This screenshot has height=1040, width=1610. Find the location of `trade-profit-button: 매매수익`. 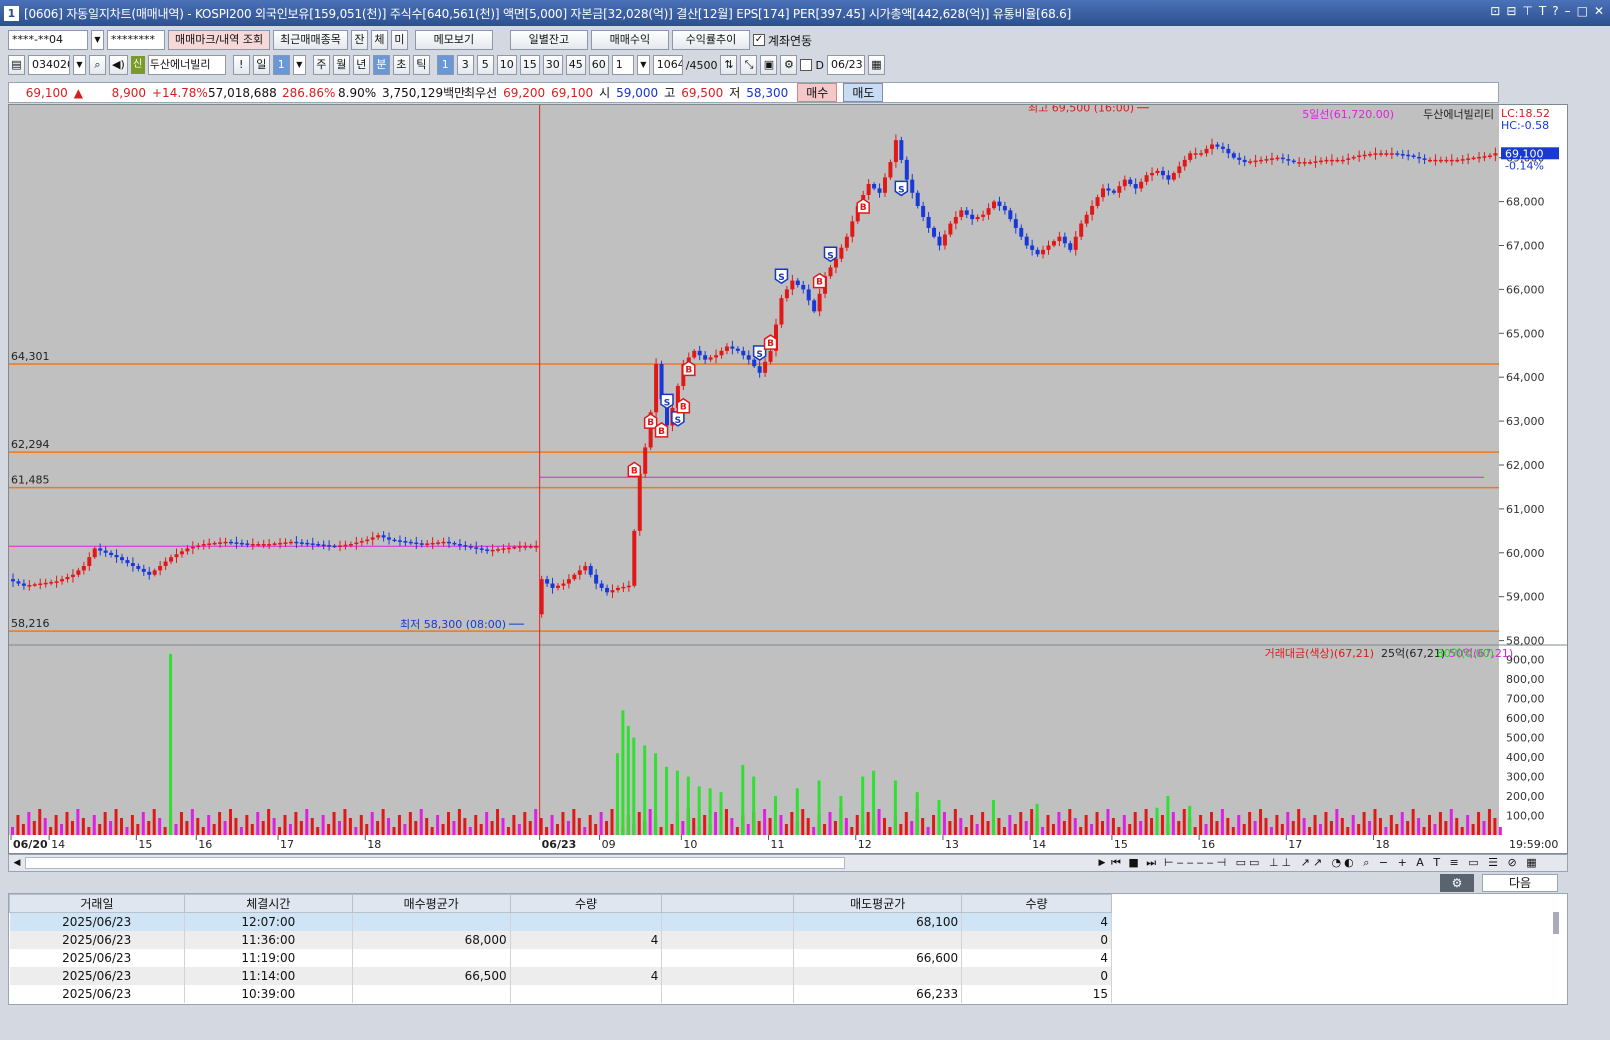

trade-profit-button: 매매수익 is located at coordinates (629, 40).